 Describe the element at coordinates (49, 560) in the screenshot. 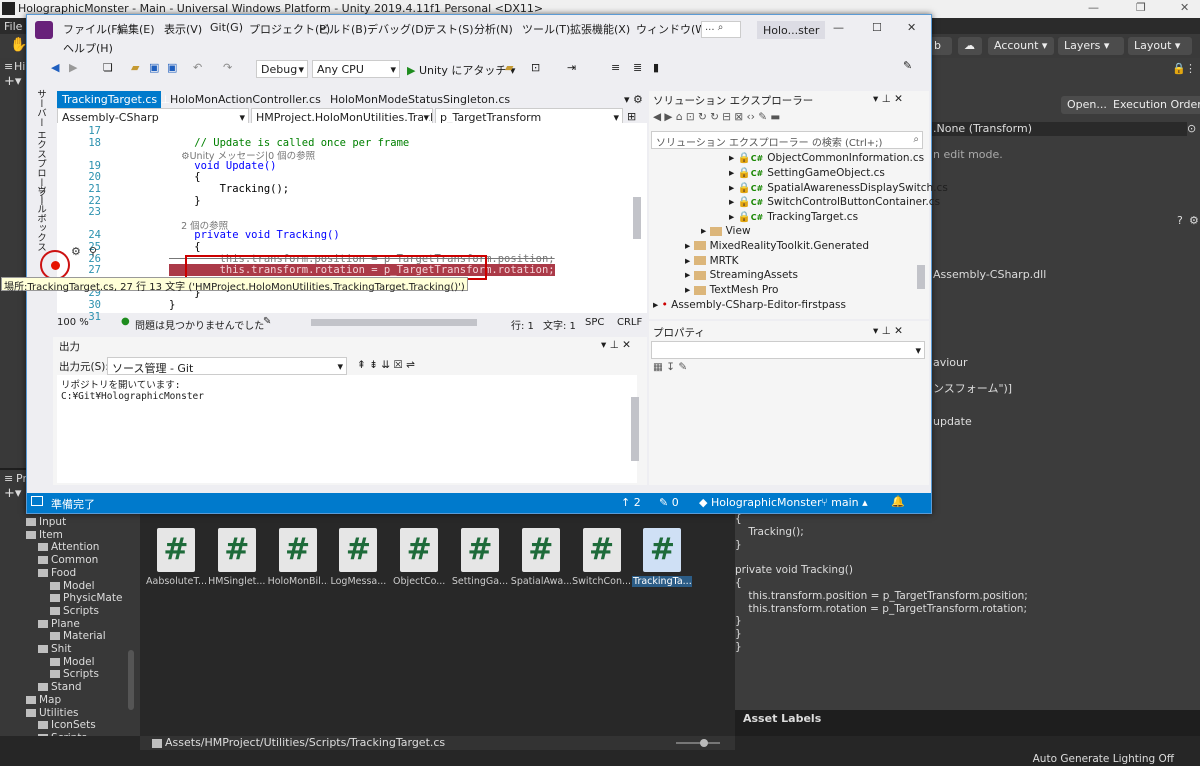

I see `project-tree-item: Common` at that location.